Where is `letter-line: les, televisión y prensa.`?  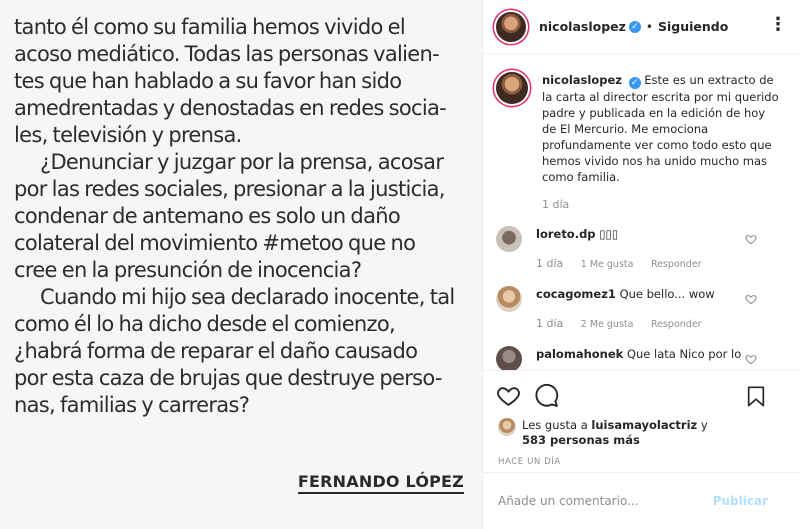 letter-line: les, televisión y prensa. is located at coordinates (128, 135).